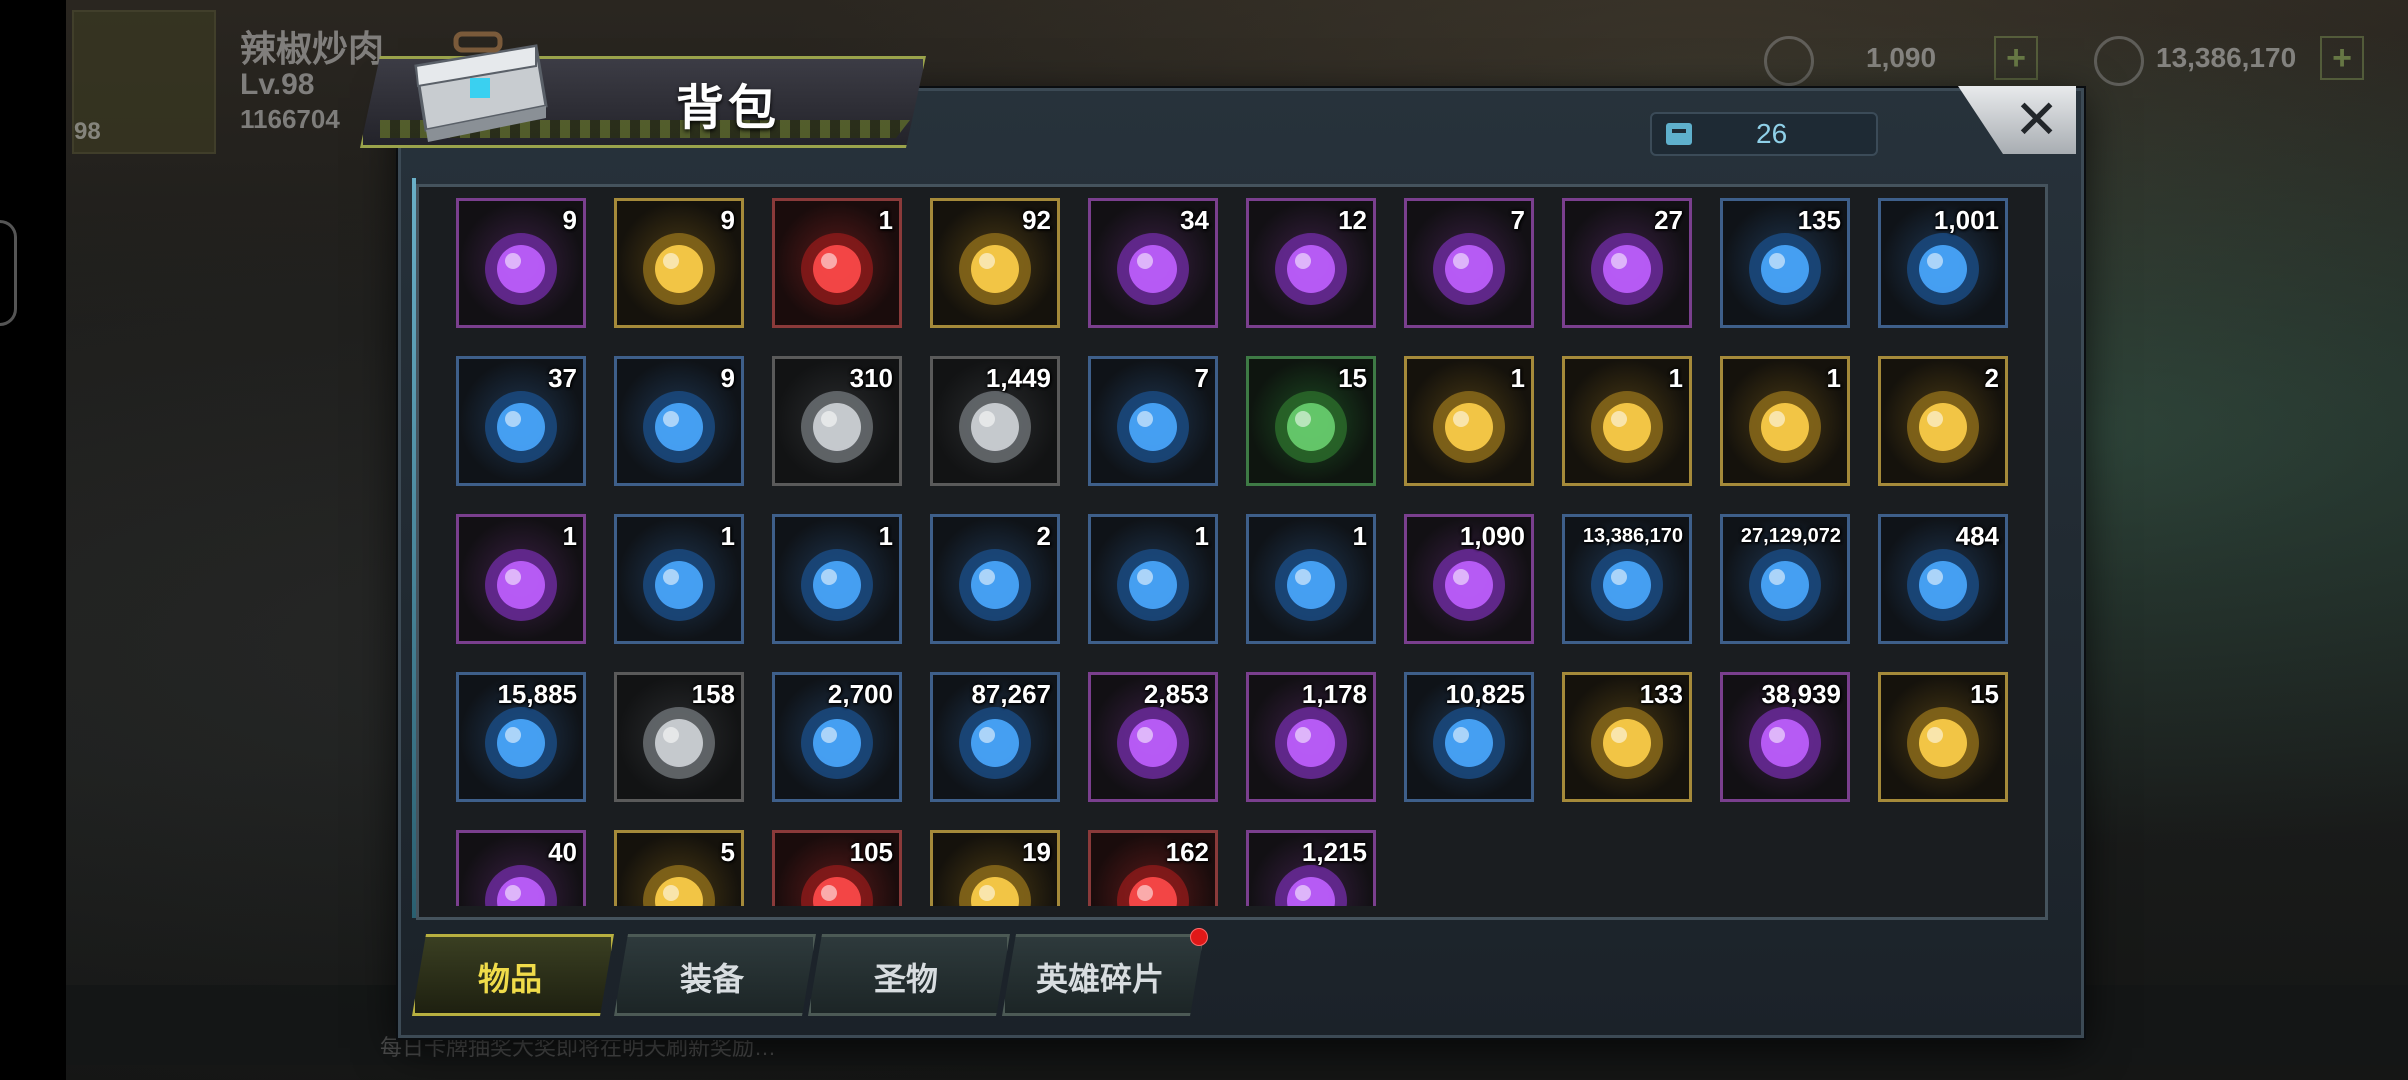 The image size is (2408, 1080). I want to click on inventory-slot: 40, so click(521, 868).